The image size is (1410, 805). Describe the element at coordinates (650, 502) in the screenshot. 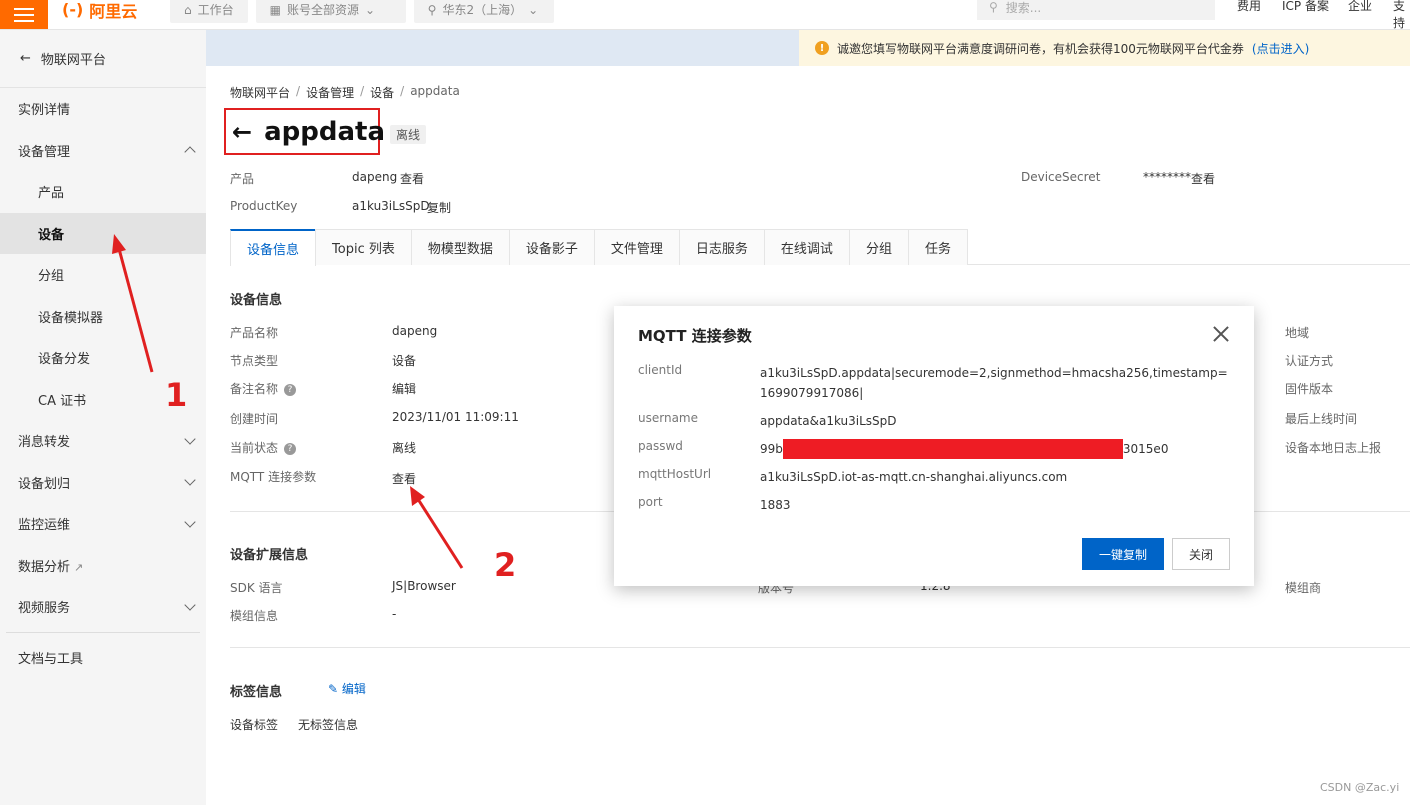

I see `mqtt-key: port` at that location.